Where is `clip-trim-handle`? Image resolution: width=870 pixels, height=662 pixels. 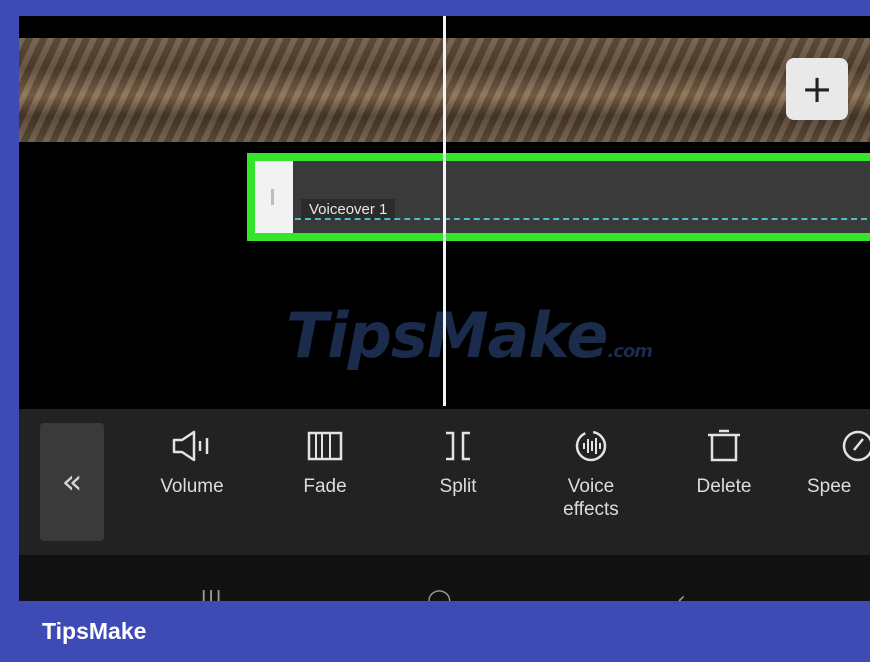
clip-trim-handle is located at coordinates (274, 197).